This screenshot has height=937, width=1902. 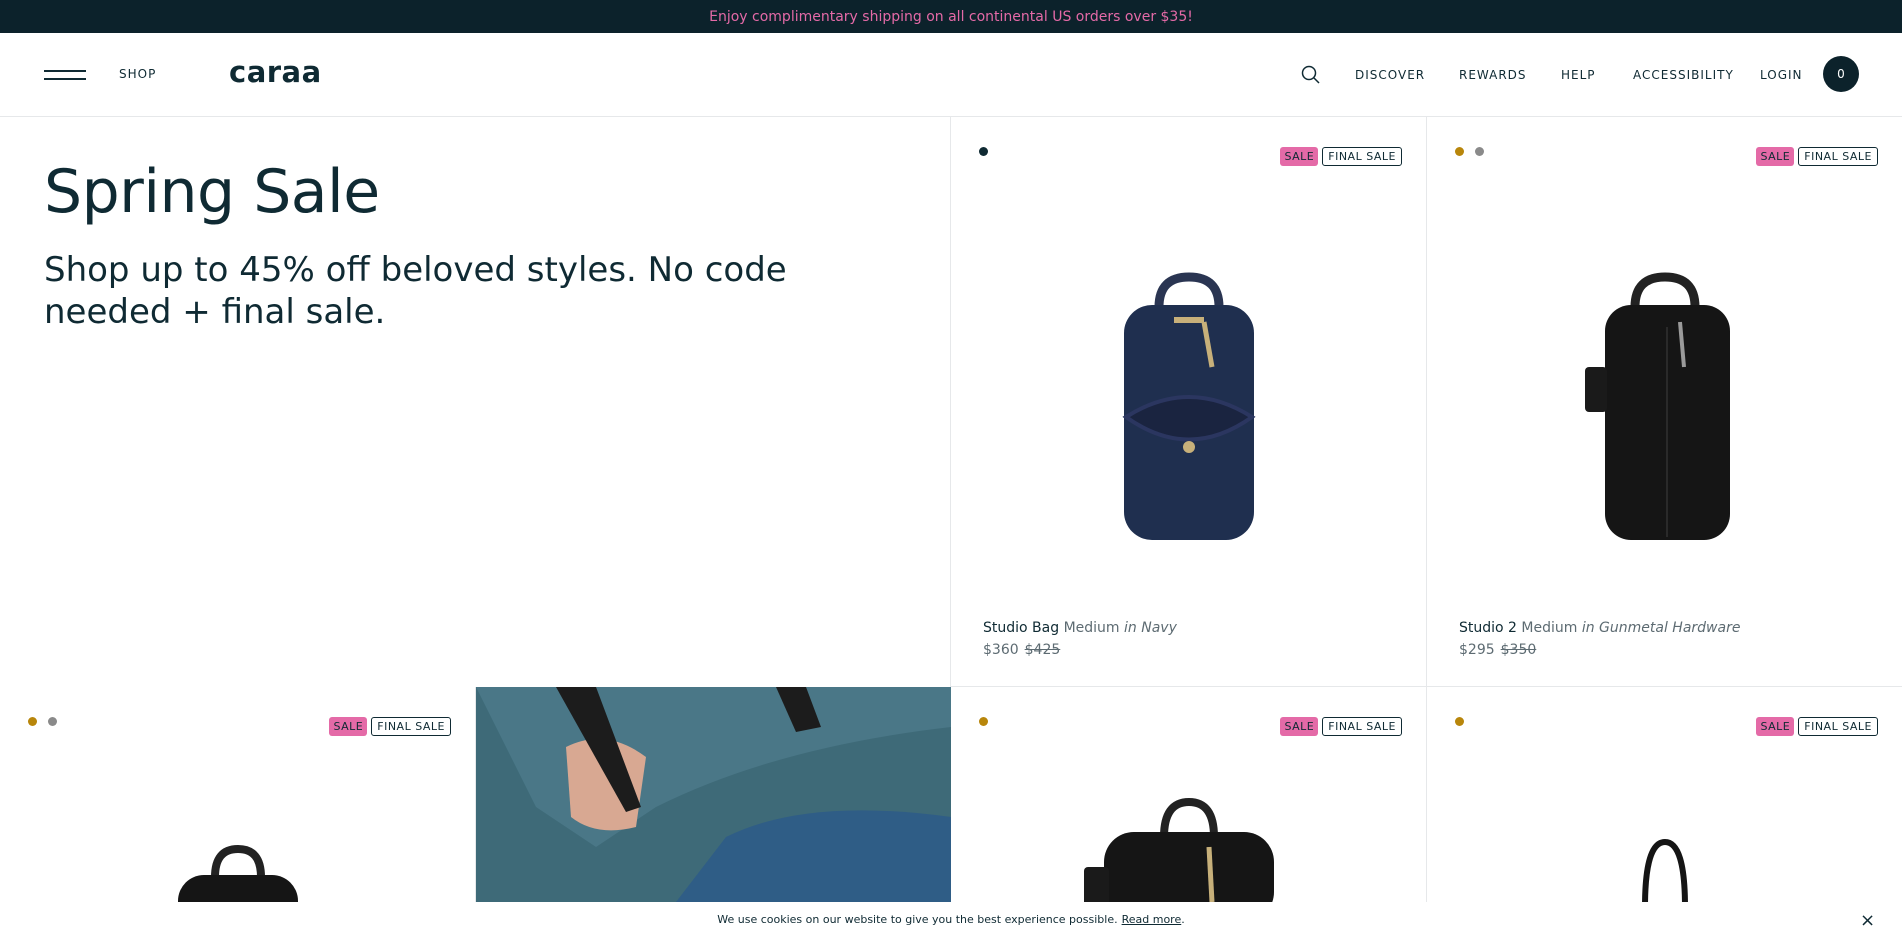 I want to click on nav-discover: DISCOVER, so click(x=1390, y=75).